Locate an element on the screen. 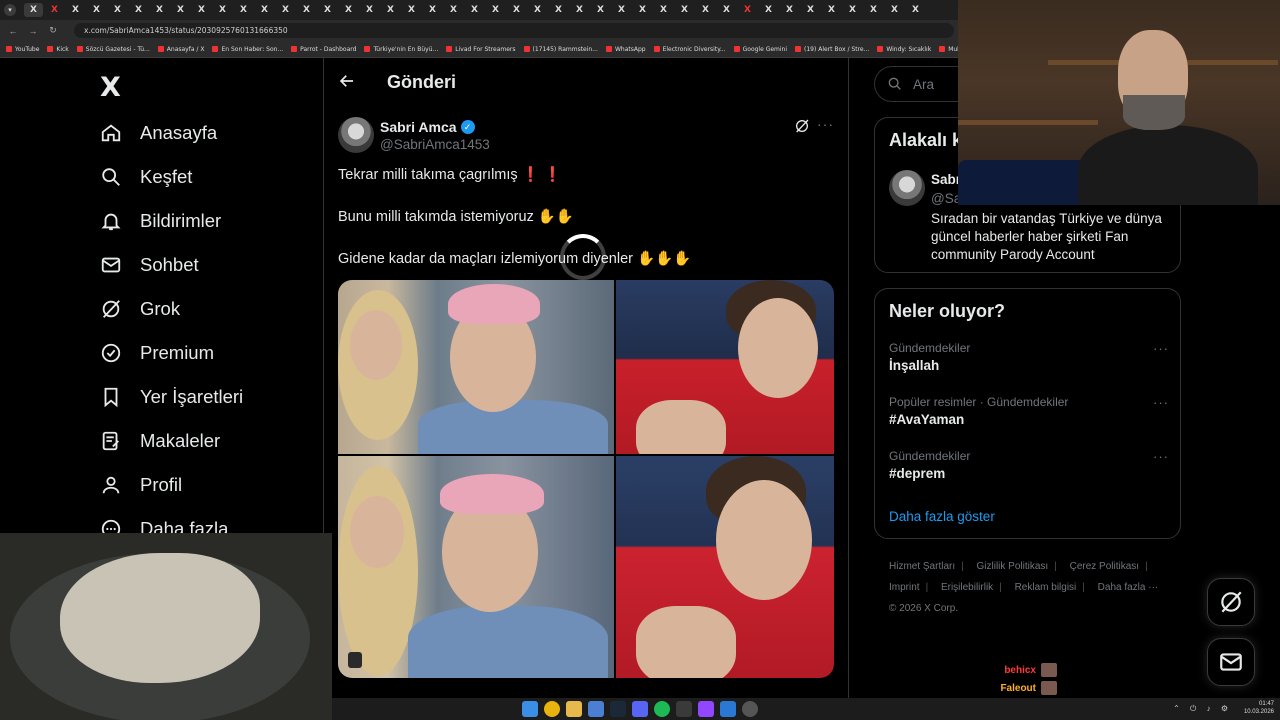 The height and width of the screenshot is (720, 1280). author-name-text: Sabri Amca is located at coordinates (418, 127).